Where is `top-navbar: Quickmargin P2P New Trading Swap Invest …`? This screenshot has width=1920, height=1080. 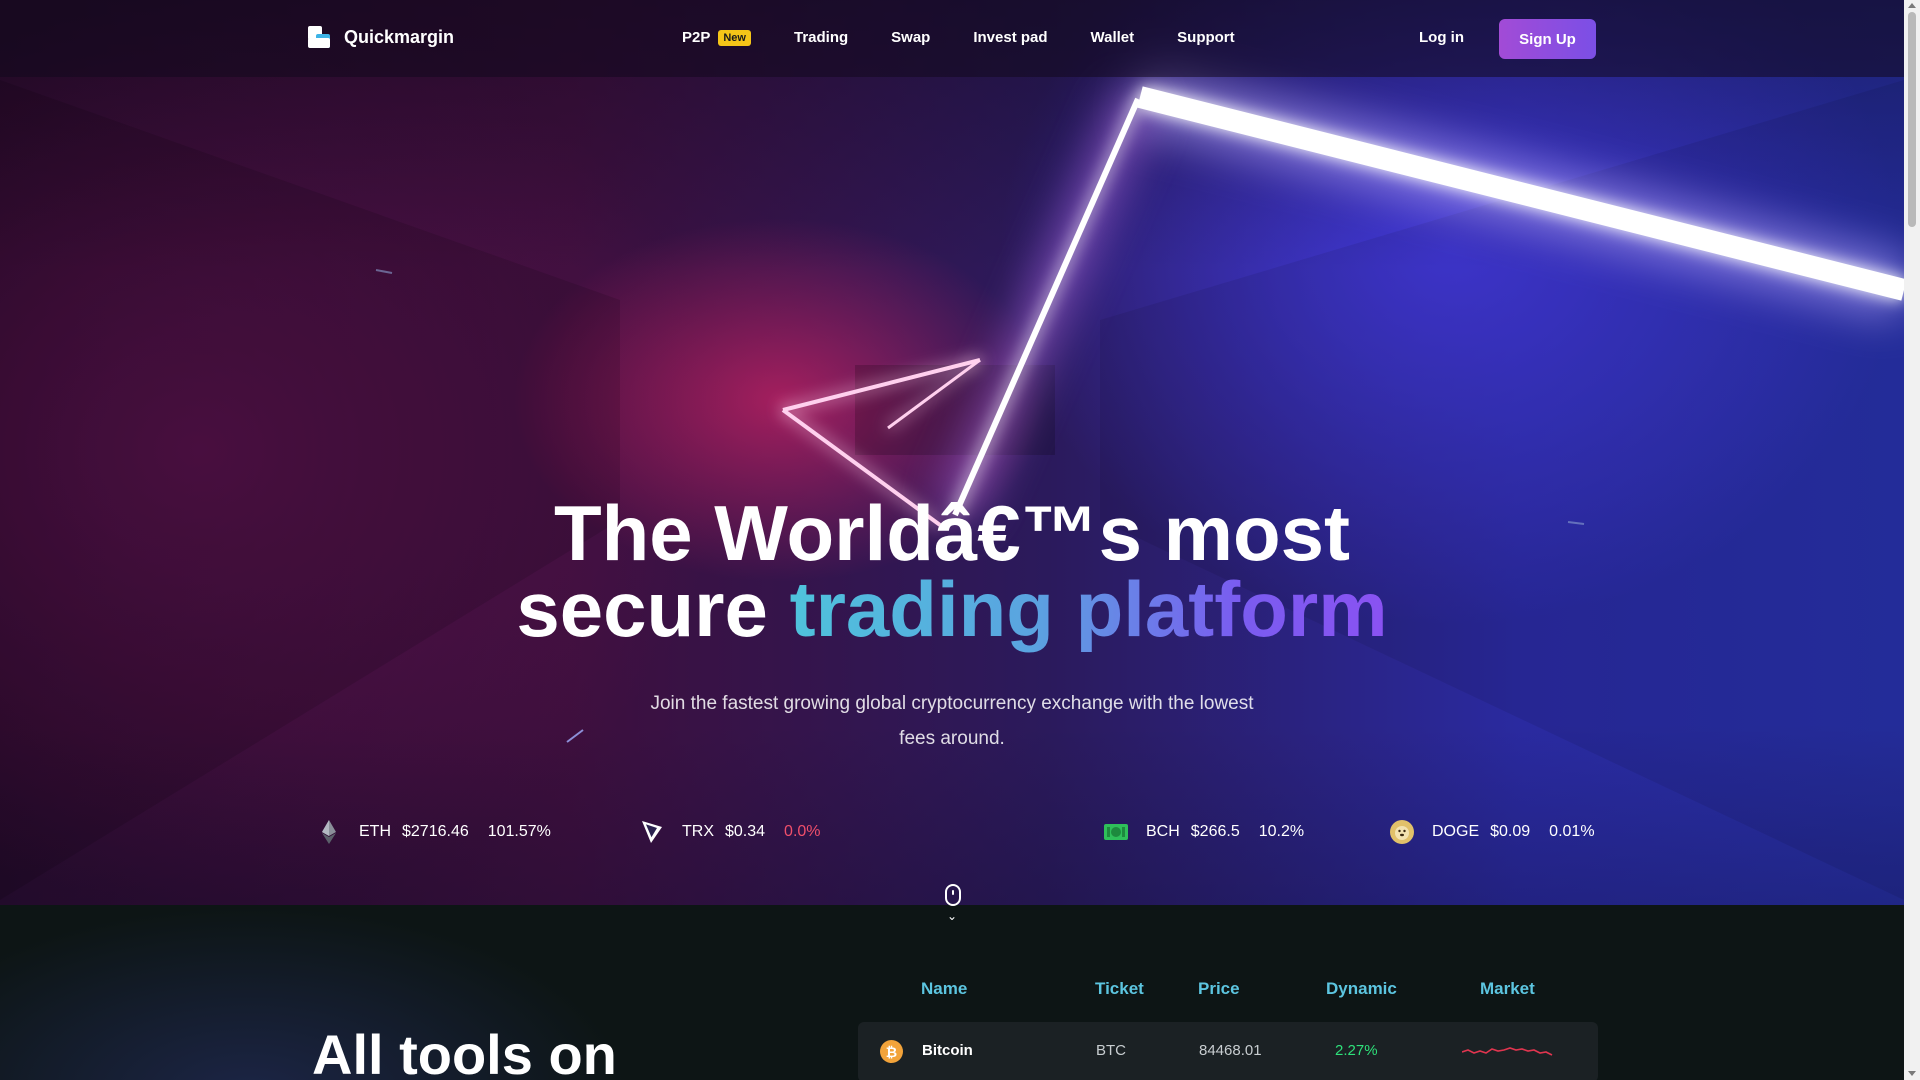
top-navbar: Quickmargin P2P New Trading Swap Invest … is located at coordinates (952, 38).